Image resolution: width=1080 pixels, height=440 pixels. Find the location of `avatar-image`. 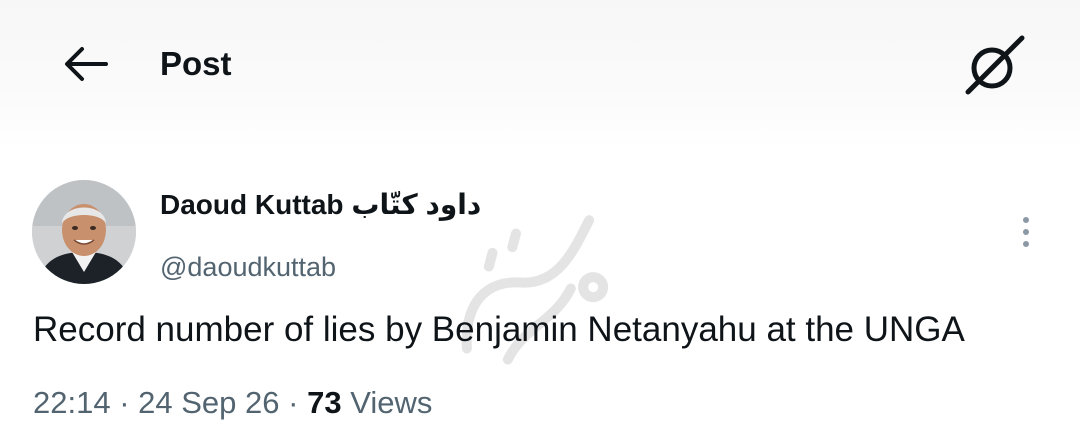

avatar-image is located at coordinates (84, 232).